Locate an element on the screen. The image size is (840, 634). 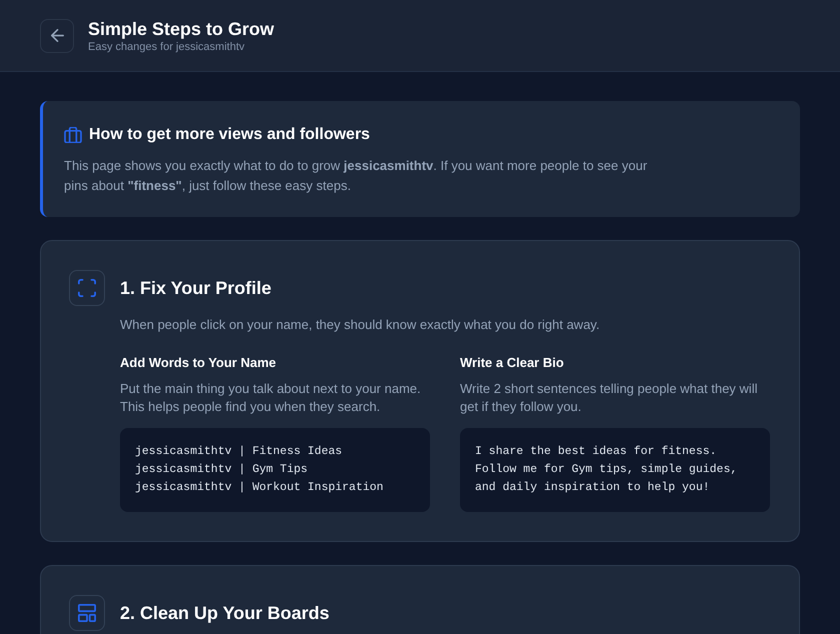
intro-text: This page shows you exactly what to do to grow jessicasmithtv. If you want more people to see your pins about "fitness", just follow these easy steps. is located at coordinates (356, 176).